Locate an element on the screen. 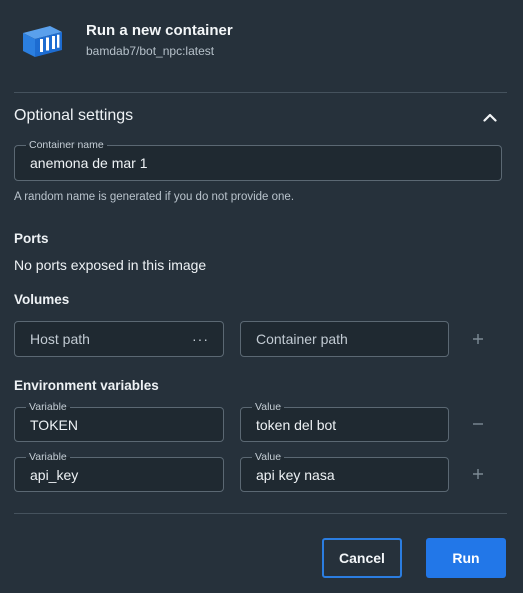  env-value-value: api key nasa is located at coordinates (295, 474).